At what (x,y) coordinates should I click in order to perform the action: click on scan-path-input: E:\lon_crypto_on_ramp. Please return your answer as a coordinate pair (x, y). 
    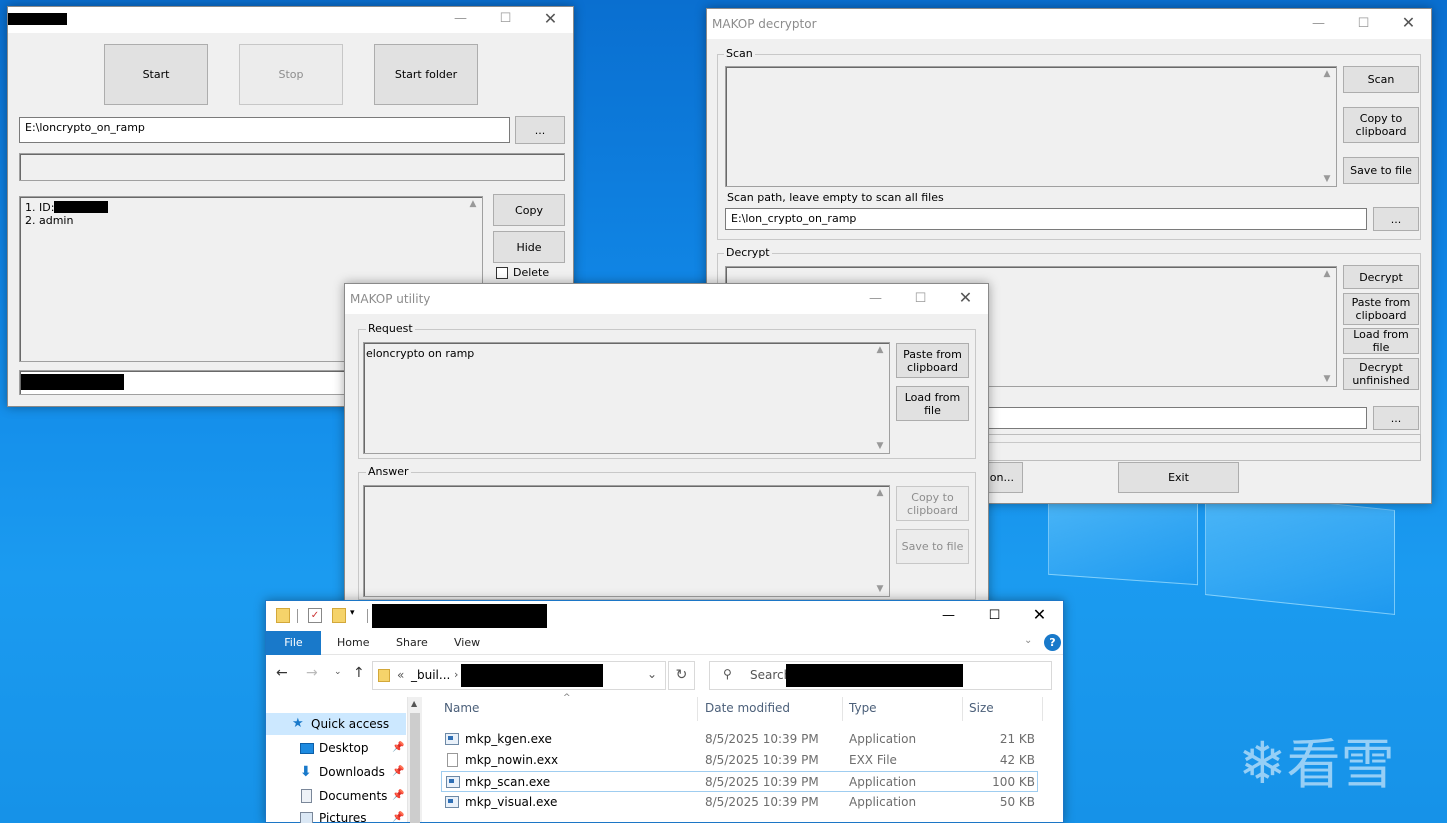
    Looking at the image, I should click on (1046, 219).